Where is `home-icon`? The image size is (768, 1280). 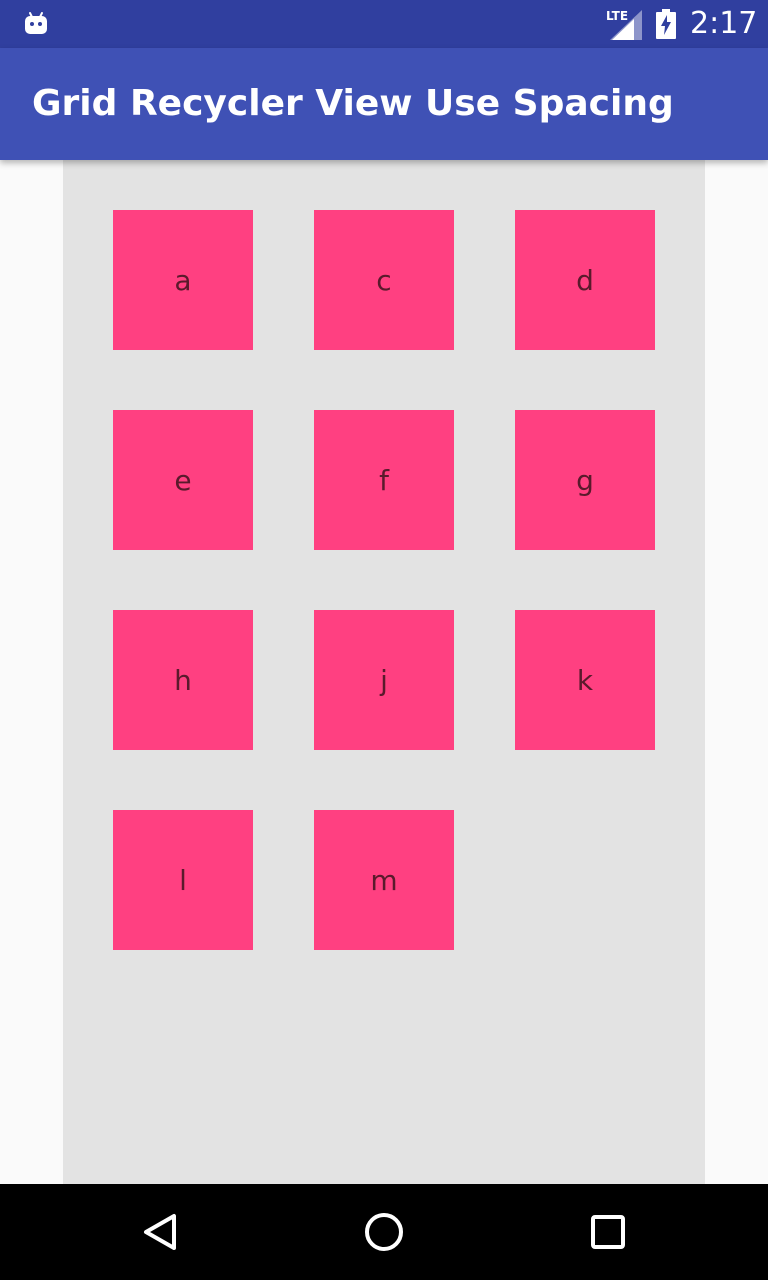
home-icon is located at coordinates (384, 1232).